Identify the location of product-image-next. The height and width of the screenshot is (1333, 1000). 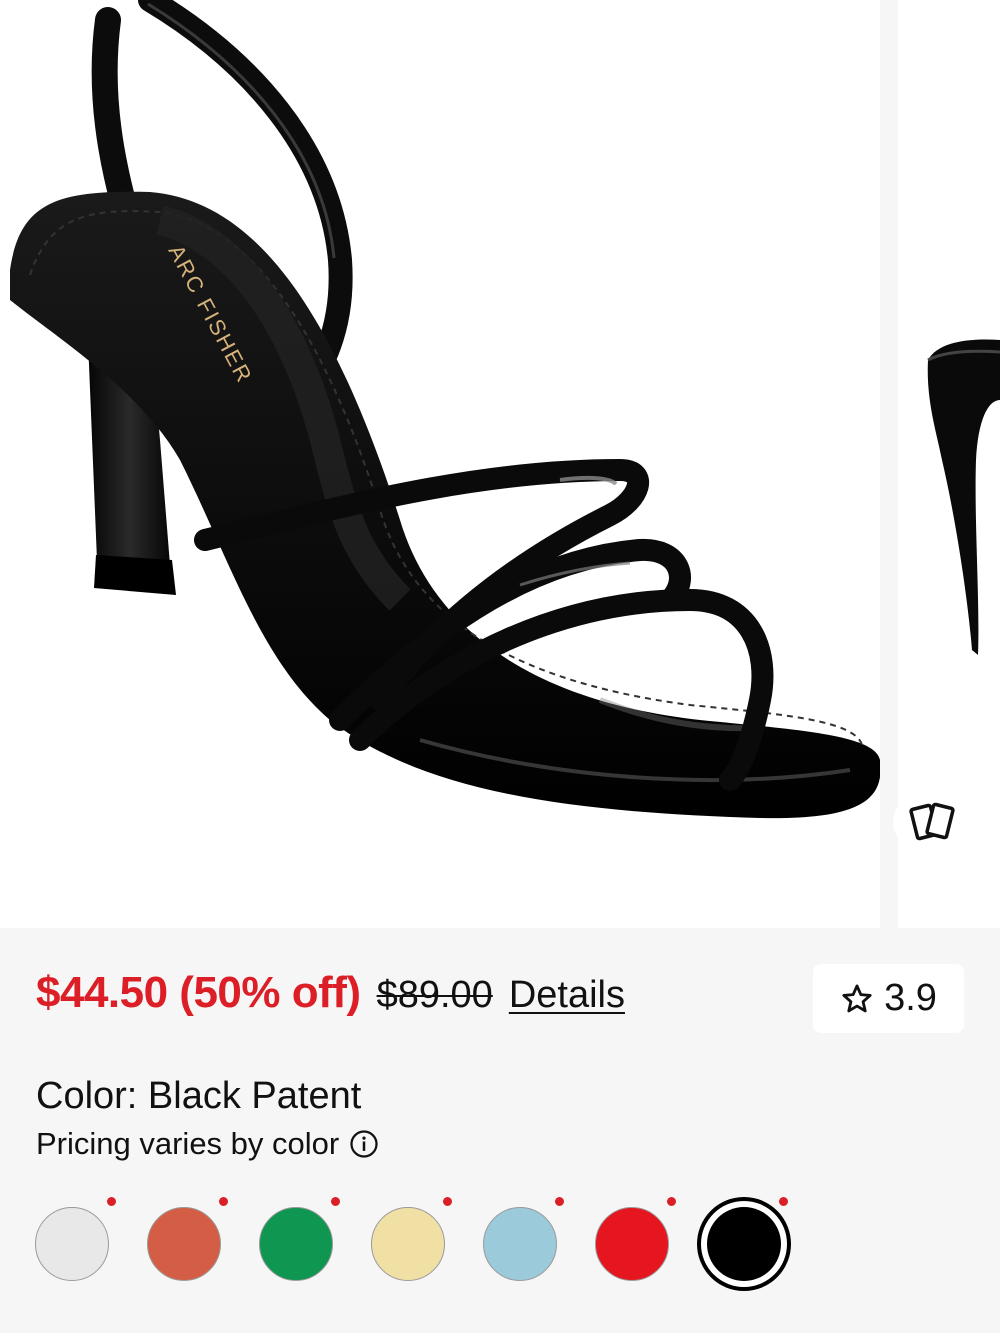
(949, 464).